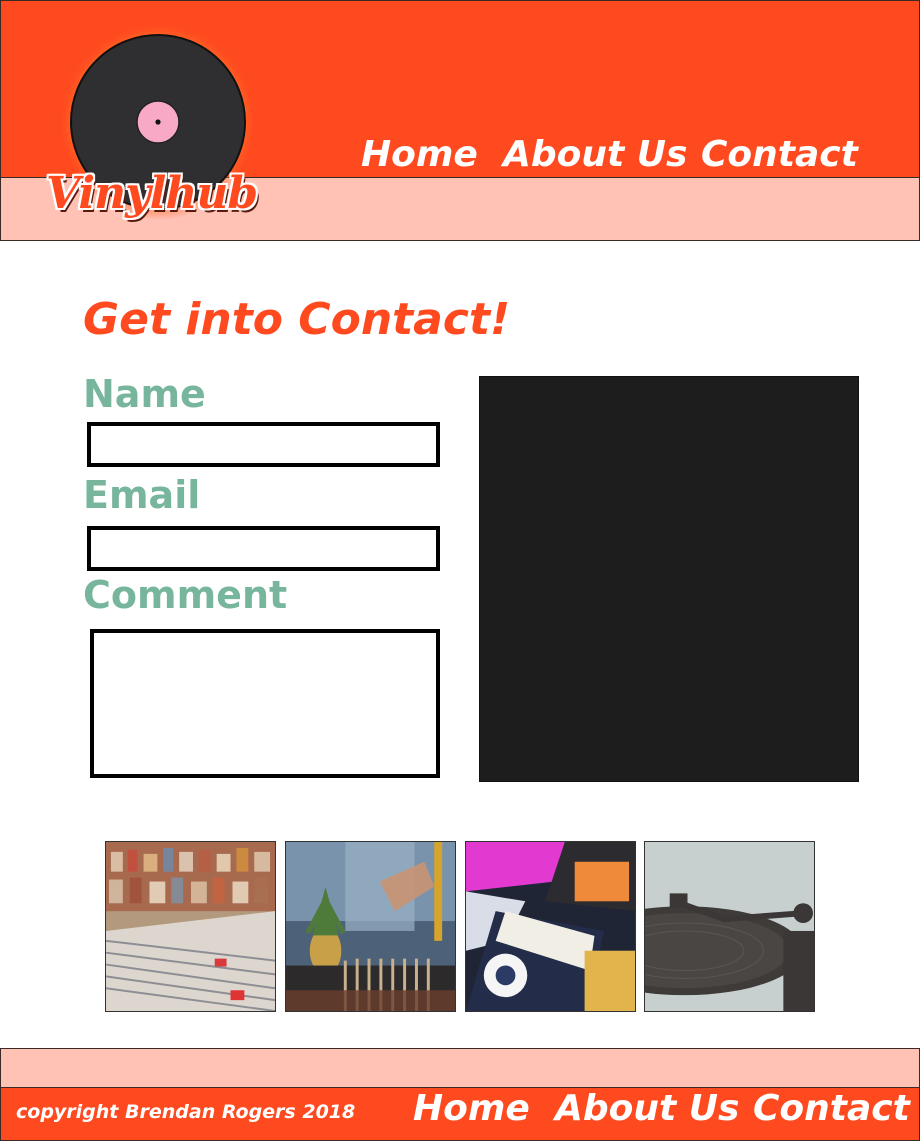 This screenshot has width=920, height=1141. What do you see at coordinates (669, 579) in the screenshot?
I see `map-embed` at bounding box center [669, 579].